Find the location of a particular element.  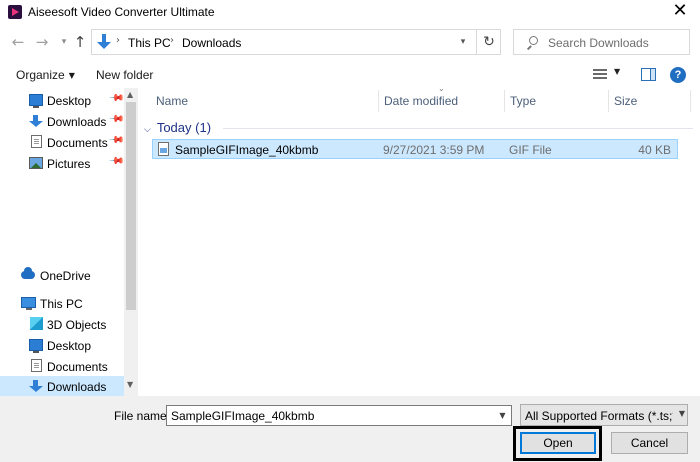

file-type-filter-select: All Supported Formats (*.ts;*.m ▼ is located at coordinates (604, 415).